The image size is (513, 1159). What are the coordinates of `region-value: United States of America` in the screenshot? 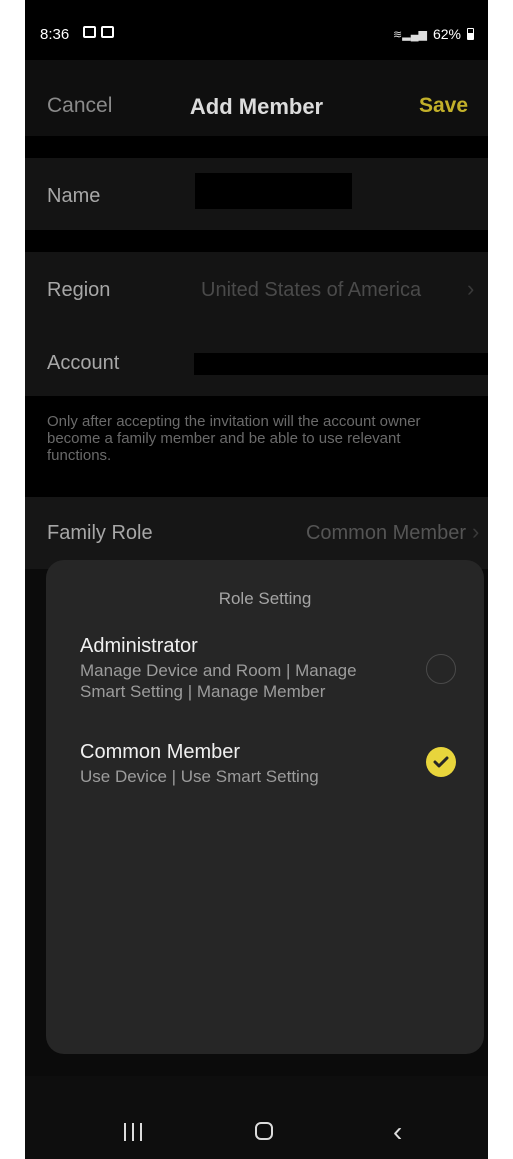 It's located at (311, 290).